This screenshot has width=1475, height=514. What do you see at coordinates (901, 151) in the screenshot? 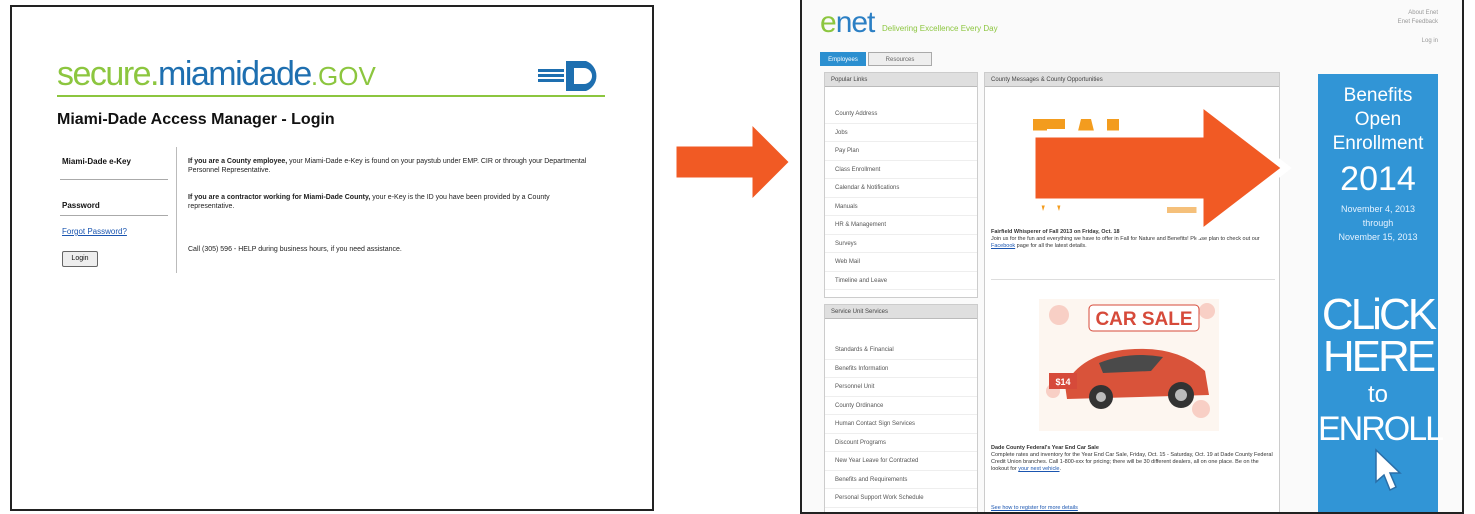
I see `sidebar-item: Pay Plan` at bounding box center [901, 151].